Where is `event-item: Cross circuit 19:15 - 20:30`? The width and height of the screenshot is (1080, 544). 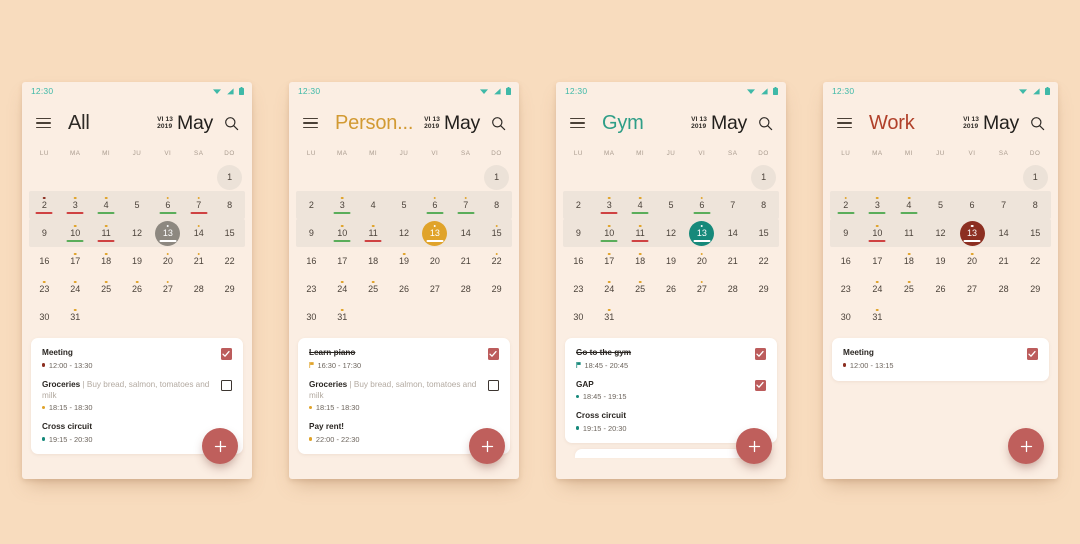
event-item: Cross circuit 19:15 - 20:30 is located at coordinates (671, 421).